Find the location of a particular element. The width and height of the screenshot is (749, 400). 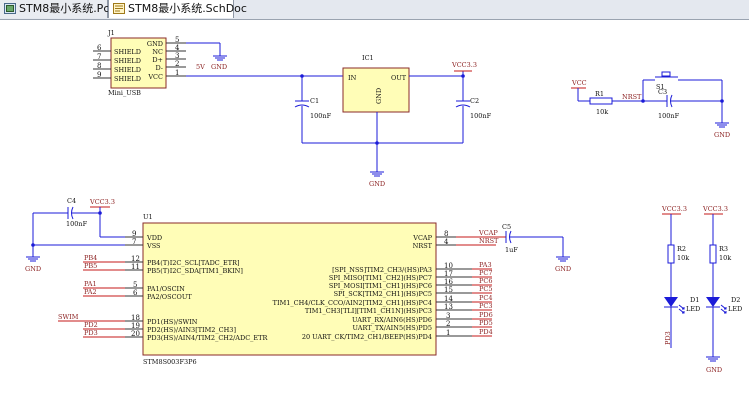

u1-pin-label: [SPI_NSS]TIM2_CH3/(HS)PA3 is located at coordinates (382, 270).